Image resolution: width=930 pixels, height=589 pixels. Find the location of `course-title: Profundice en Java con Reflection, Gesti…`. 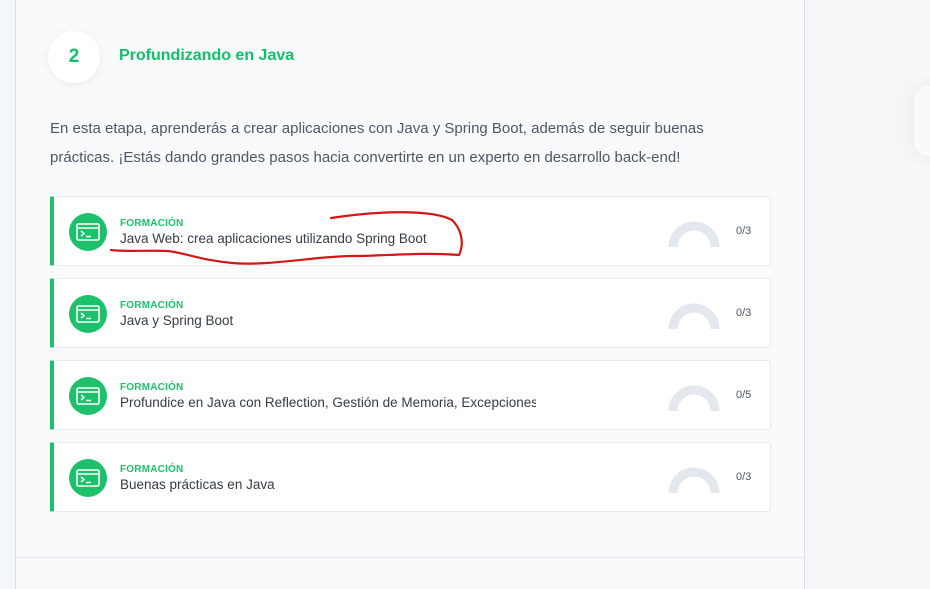

course-title: Profundice en Java con Reflection, Gesti… is located at coordinates (328, 402).